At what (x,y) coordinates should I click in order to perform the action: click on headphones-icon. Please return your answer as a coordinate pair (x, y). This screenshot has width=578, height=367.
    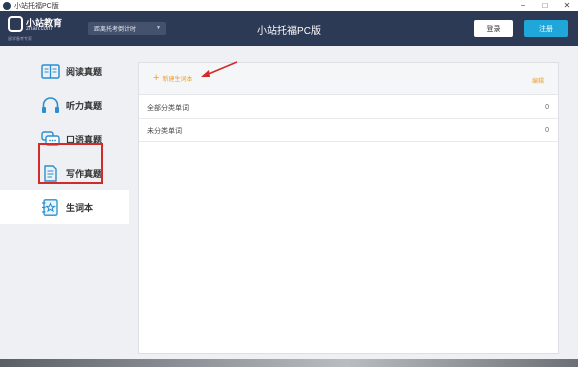
    Looking at the image, I should click on (50, 104).